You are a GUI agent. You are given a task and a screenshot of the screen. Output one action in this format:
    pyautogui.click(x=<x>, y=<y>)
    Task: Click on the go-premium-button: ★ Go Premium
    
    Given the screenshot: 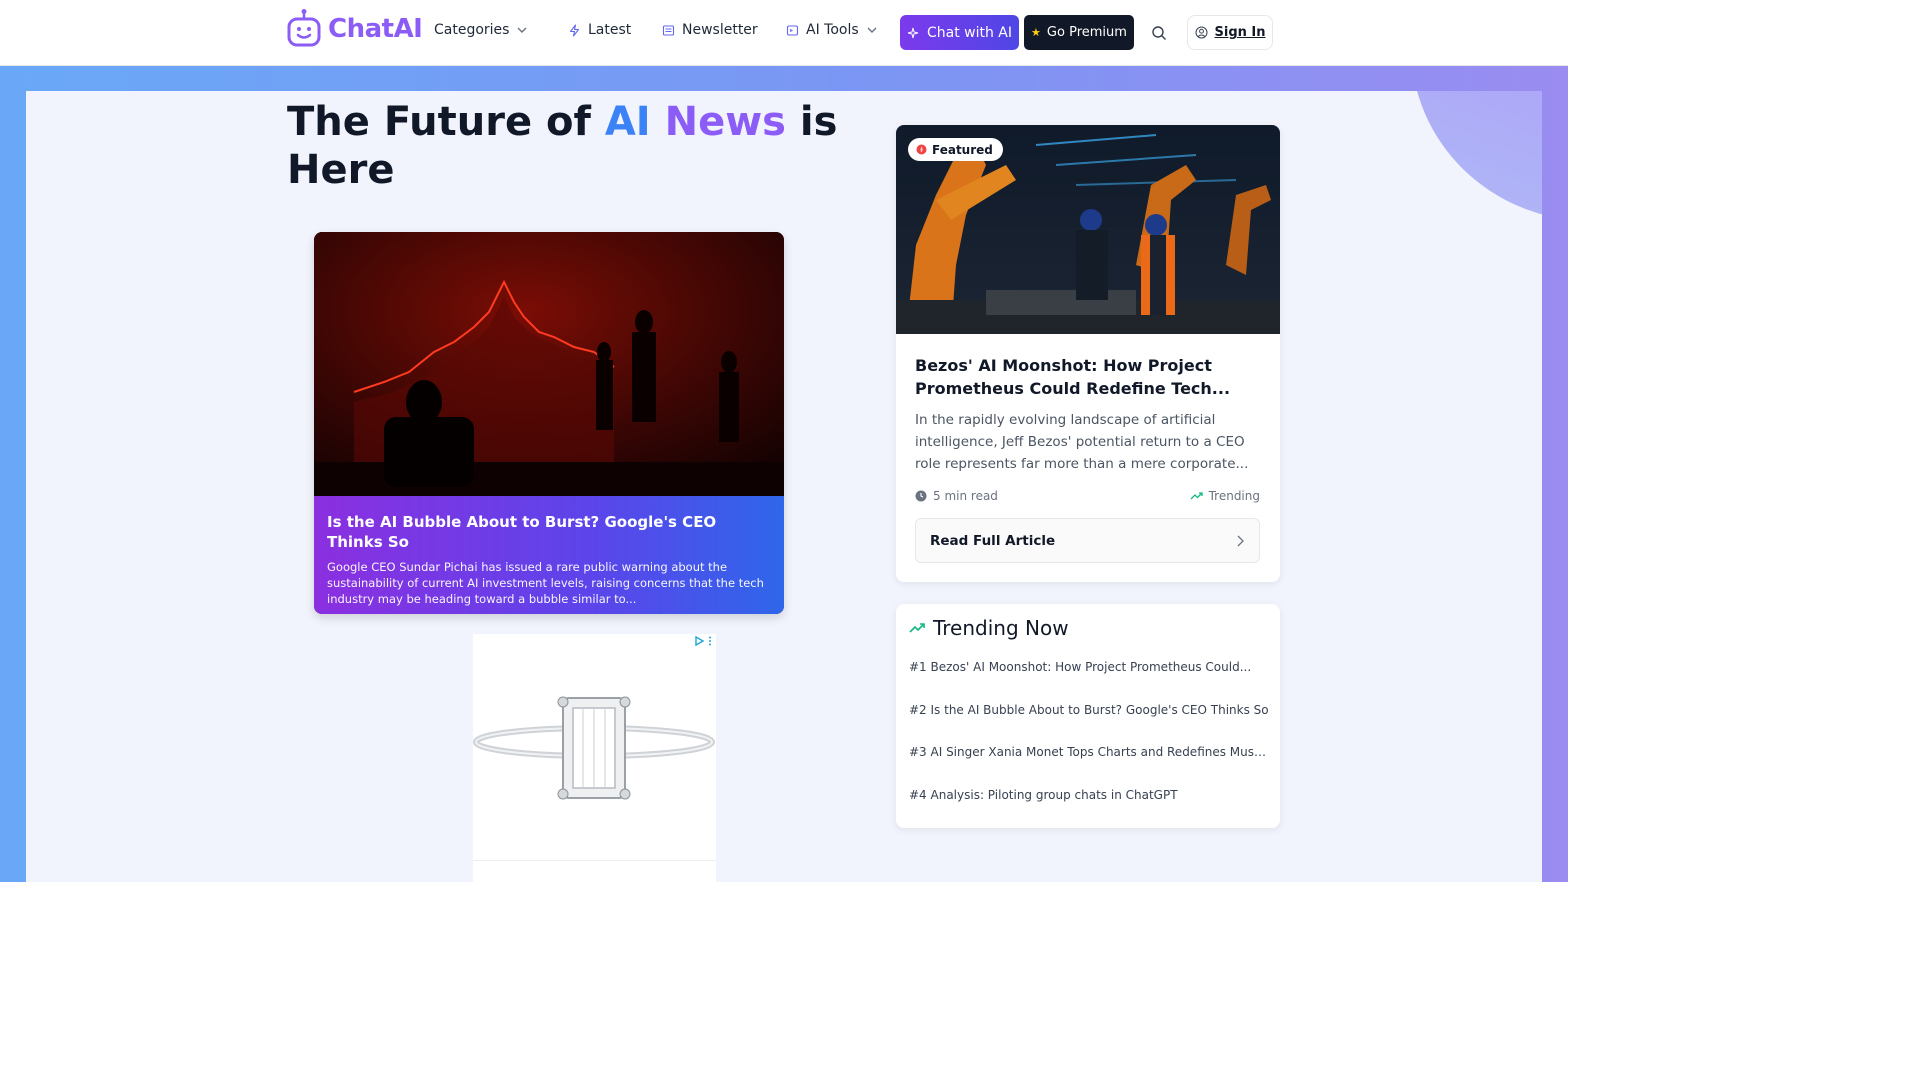 What is the action you would take?
    pyautogui.click(x=1079, y=32)
    